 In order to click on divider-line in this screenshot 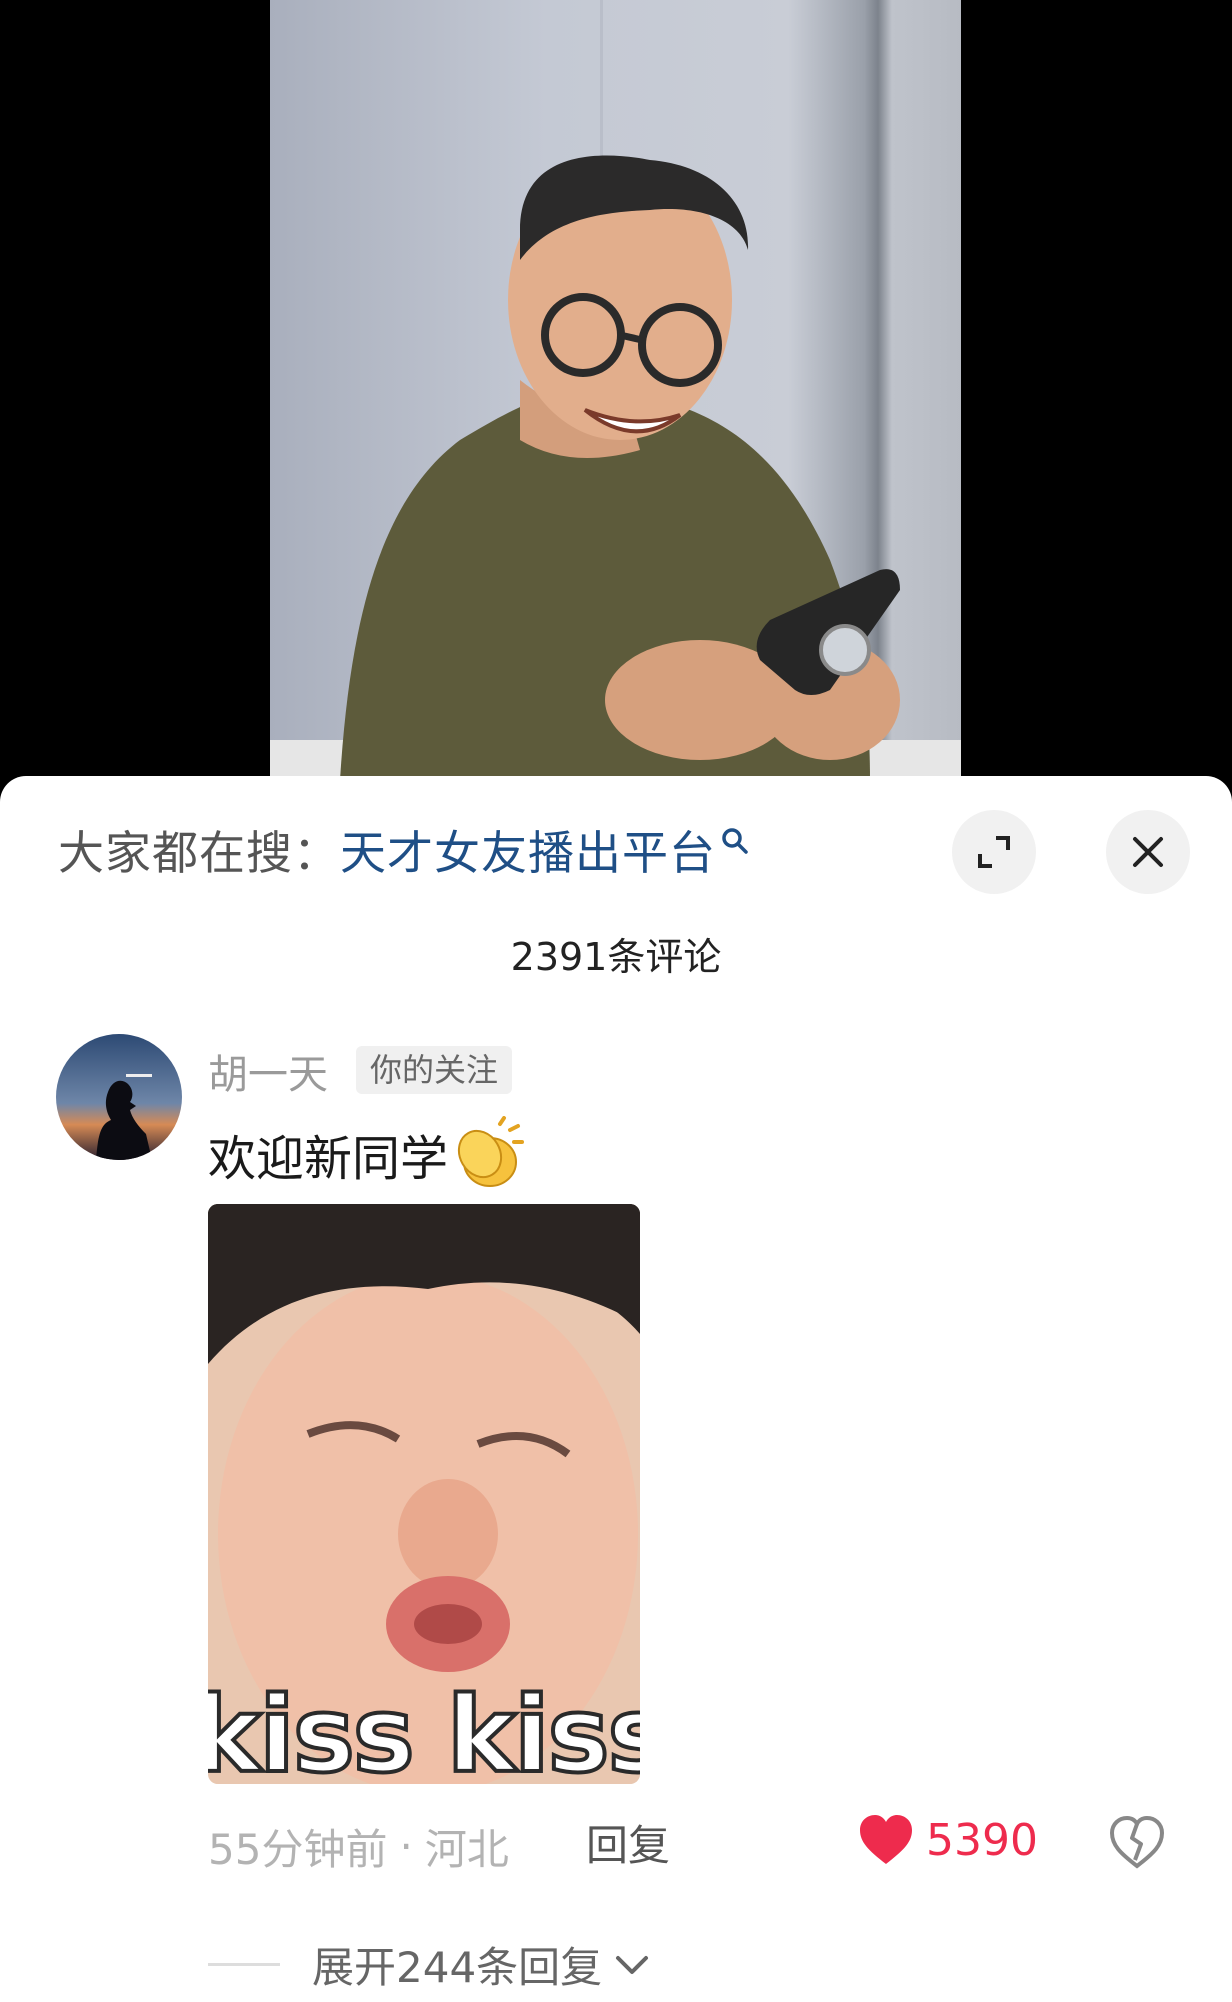, I will do `click(244, 1964)`.